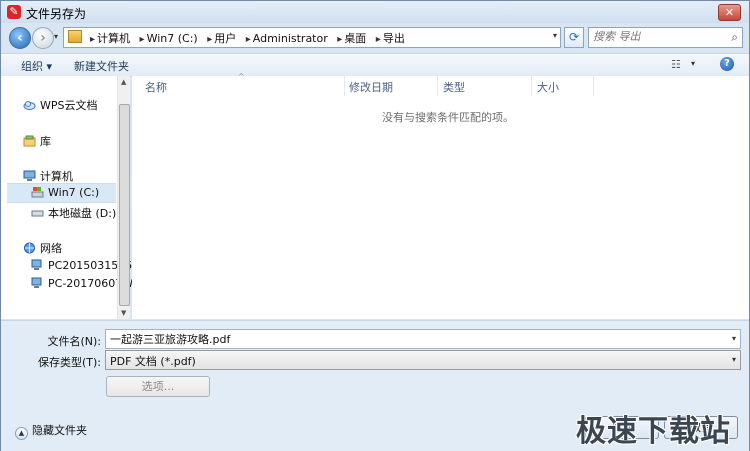 The image size is (750, 451). I want to click on sidebar-item-network: 网络, so click(42, 248).